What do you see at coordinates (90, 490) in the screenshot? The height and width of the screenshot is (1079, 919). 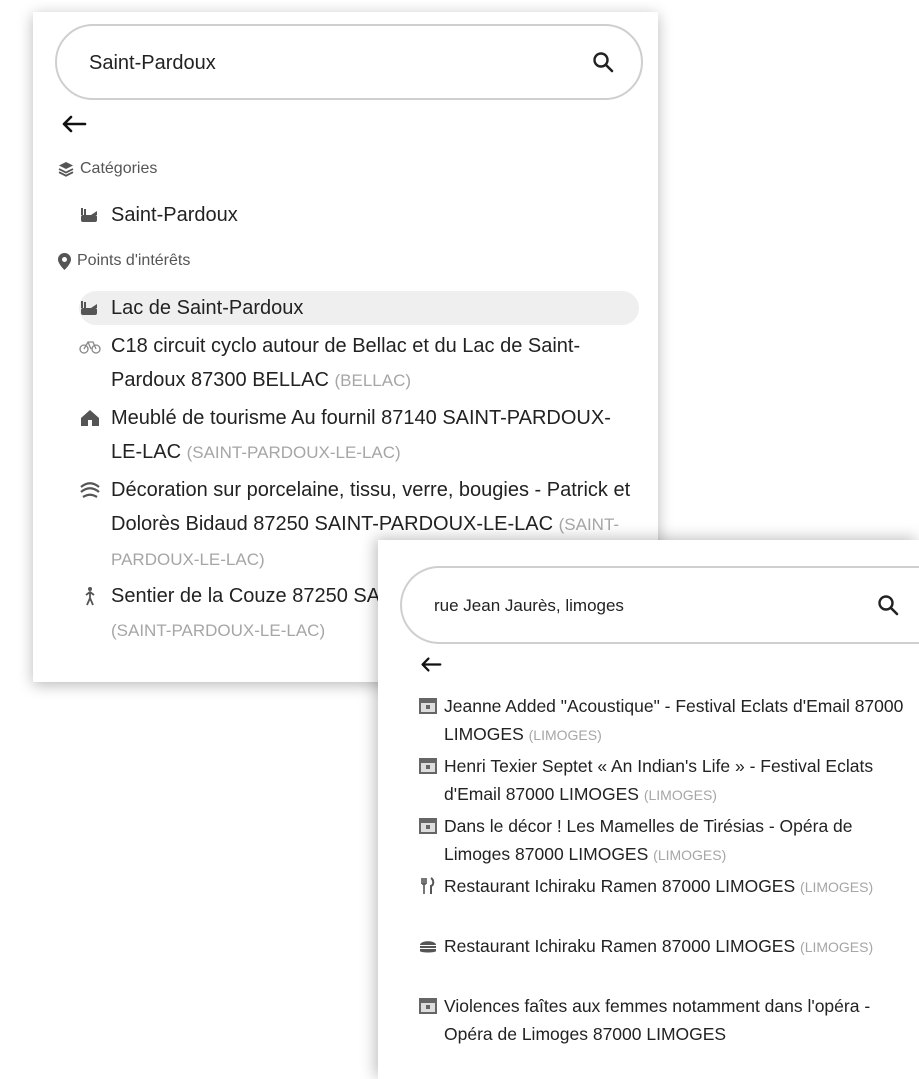 I see `craft-icon` at bounding box center [90, 490].